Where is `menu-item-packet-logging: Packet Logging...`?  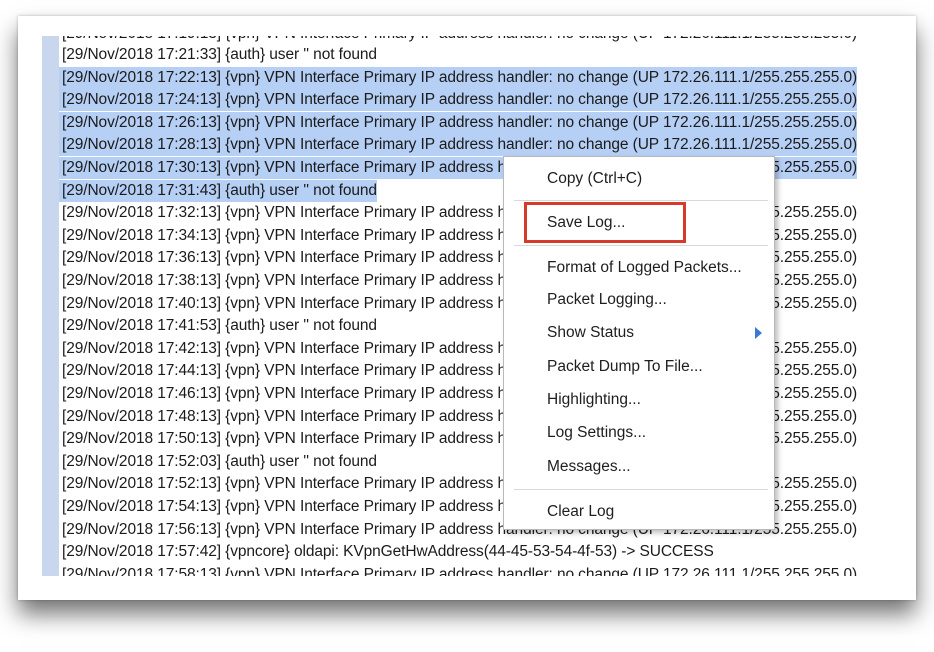 menu-item-packet-logging: Packet Logging... is located at coordinates (639, 300).